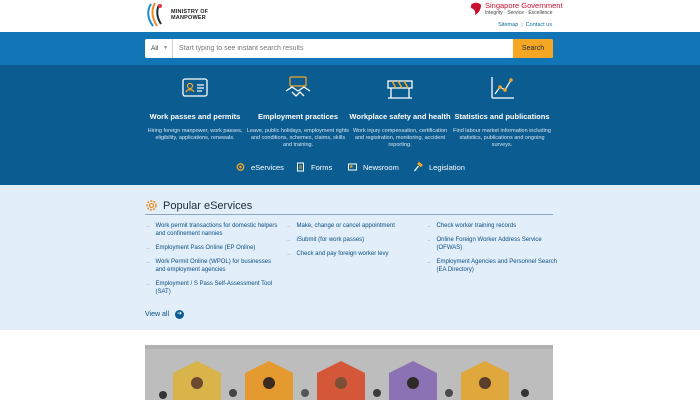 The image size is (700, 400). I want to click on eservice-link-label: iSubmit (for work passes), so click(330, 240).